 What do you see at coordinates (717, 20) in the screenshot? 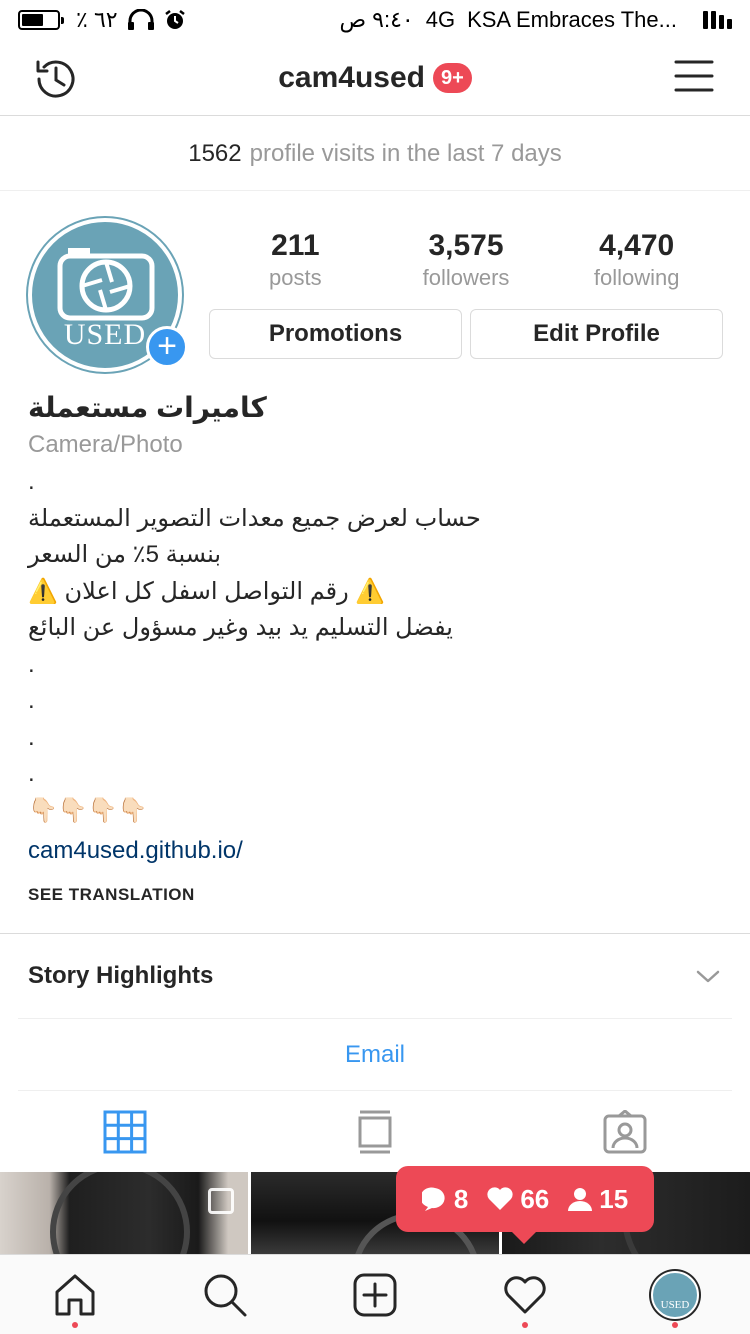
I see `signal-icon` at bounding box center [717, 20].